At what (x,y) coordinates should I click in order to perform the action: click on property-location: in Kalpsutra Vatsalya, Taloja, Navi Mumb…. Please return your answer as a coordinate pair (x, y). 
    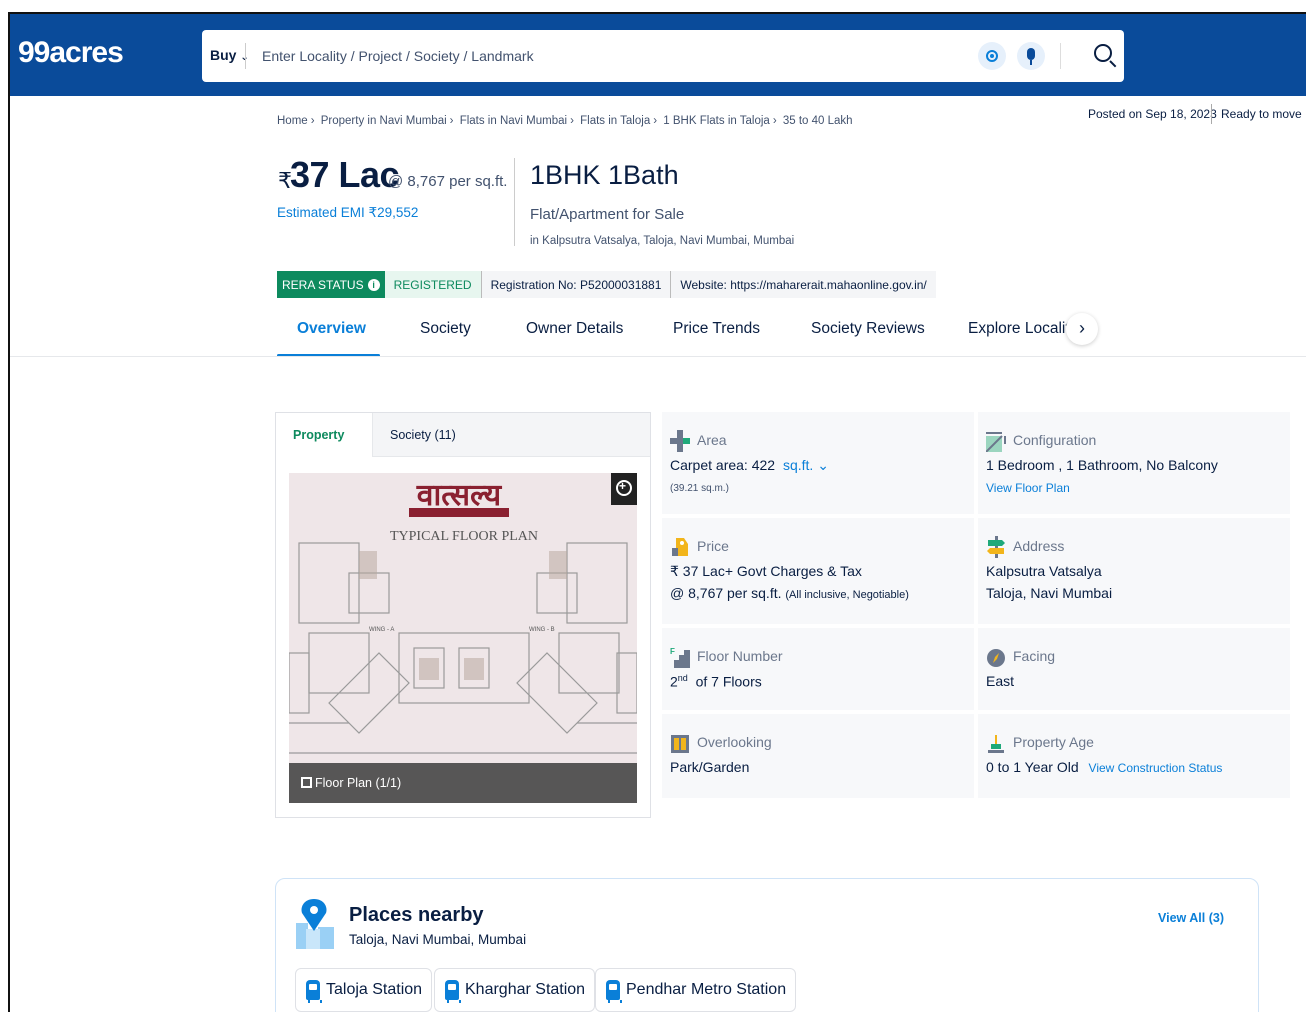
    Looking at the image, I should click on (662, 241).